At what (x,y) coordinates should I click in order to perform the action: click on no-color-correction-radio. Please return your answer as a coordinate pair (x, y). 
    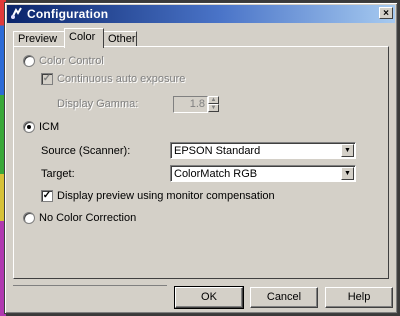
    Looking at the image, I should click on (29, 218).